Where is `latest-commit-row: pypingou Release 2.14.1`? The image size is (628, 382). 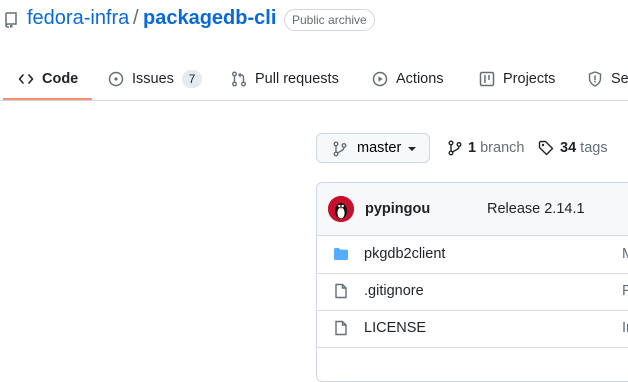
latest-commit-row: pypingou Release 2.14.1 is located at coordinates (472, 209).